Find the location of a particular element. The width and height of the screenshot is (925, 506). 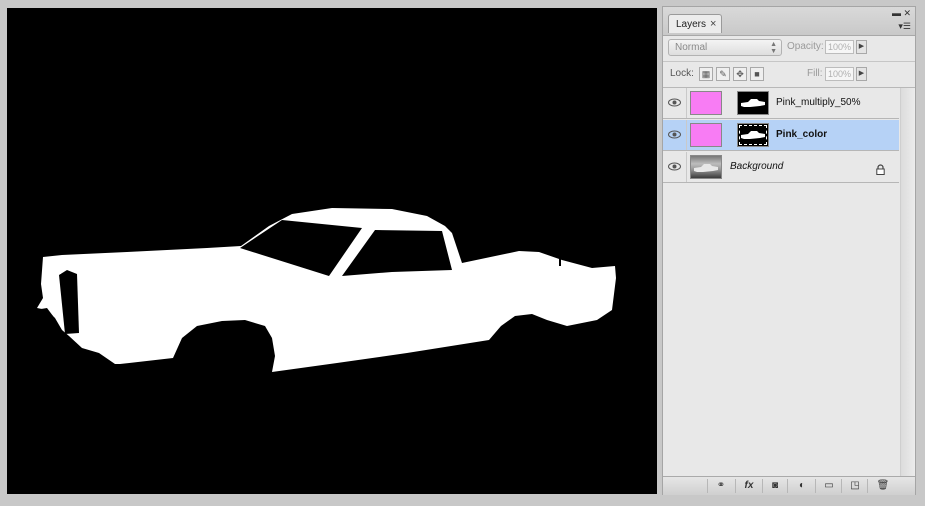

trash-icon: 🗑 is located at coordinates (883, 486).